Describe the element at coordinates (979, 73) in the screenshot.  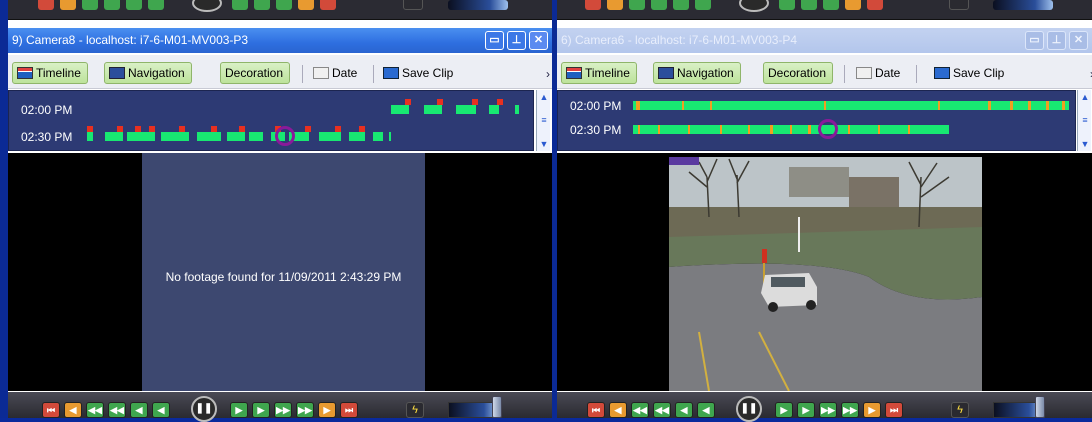
I see `save-clip-label: Save Clip` at that location.